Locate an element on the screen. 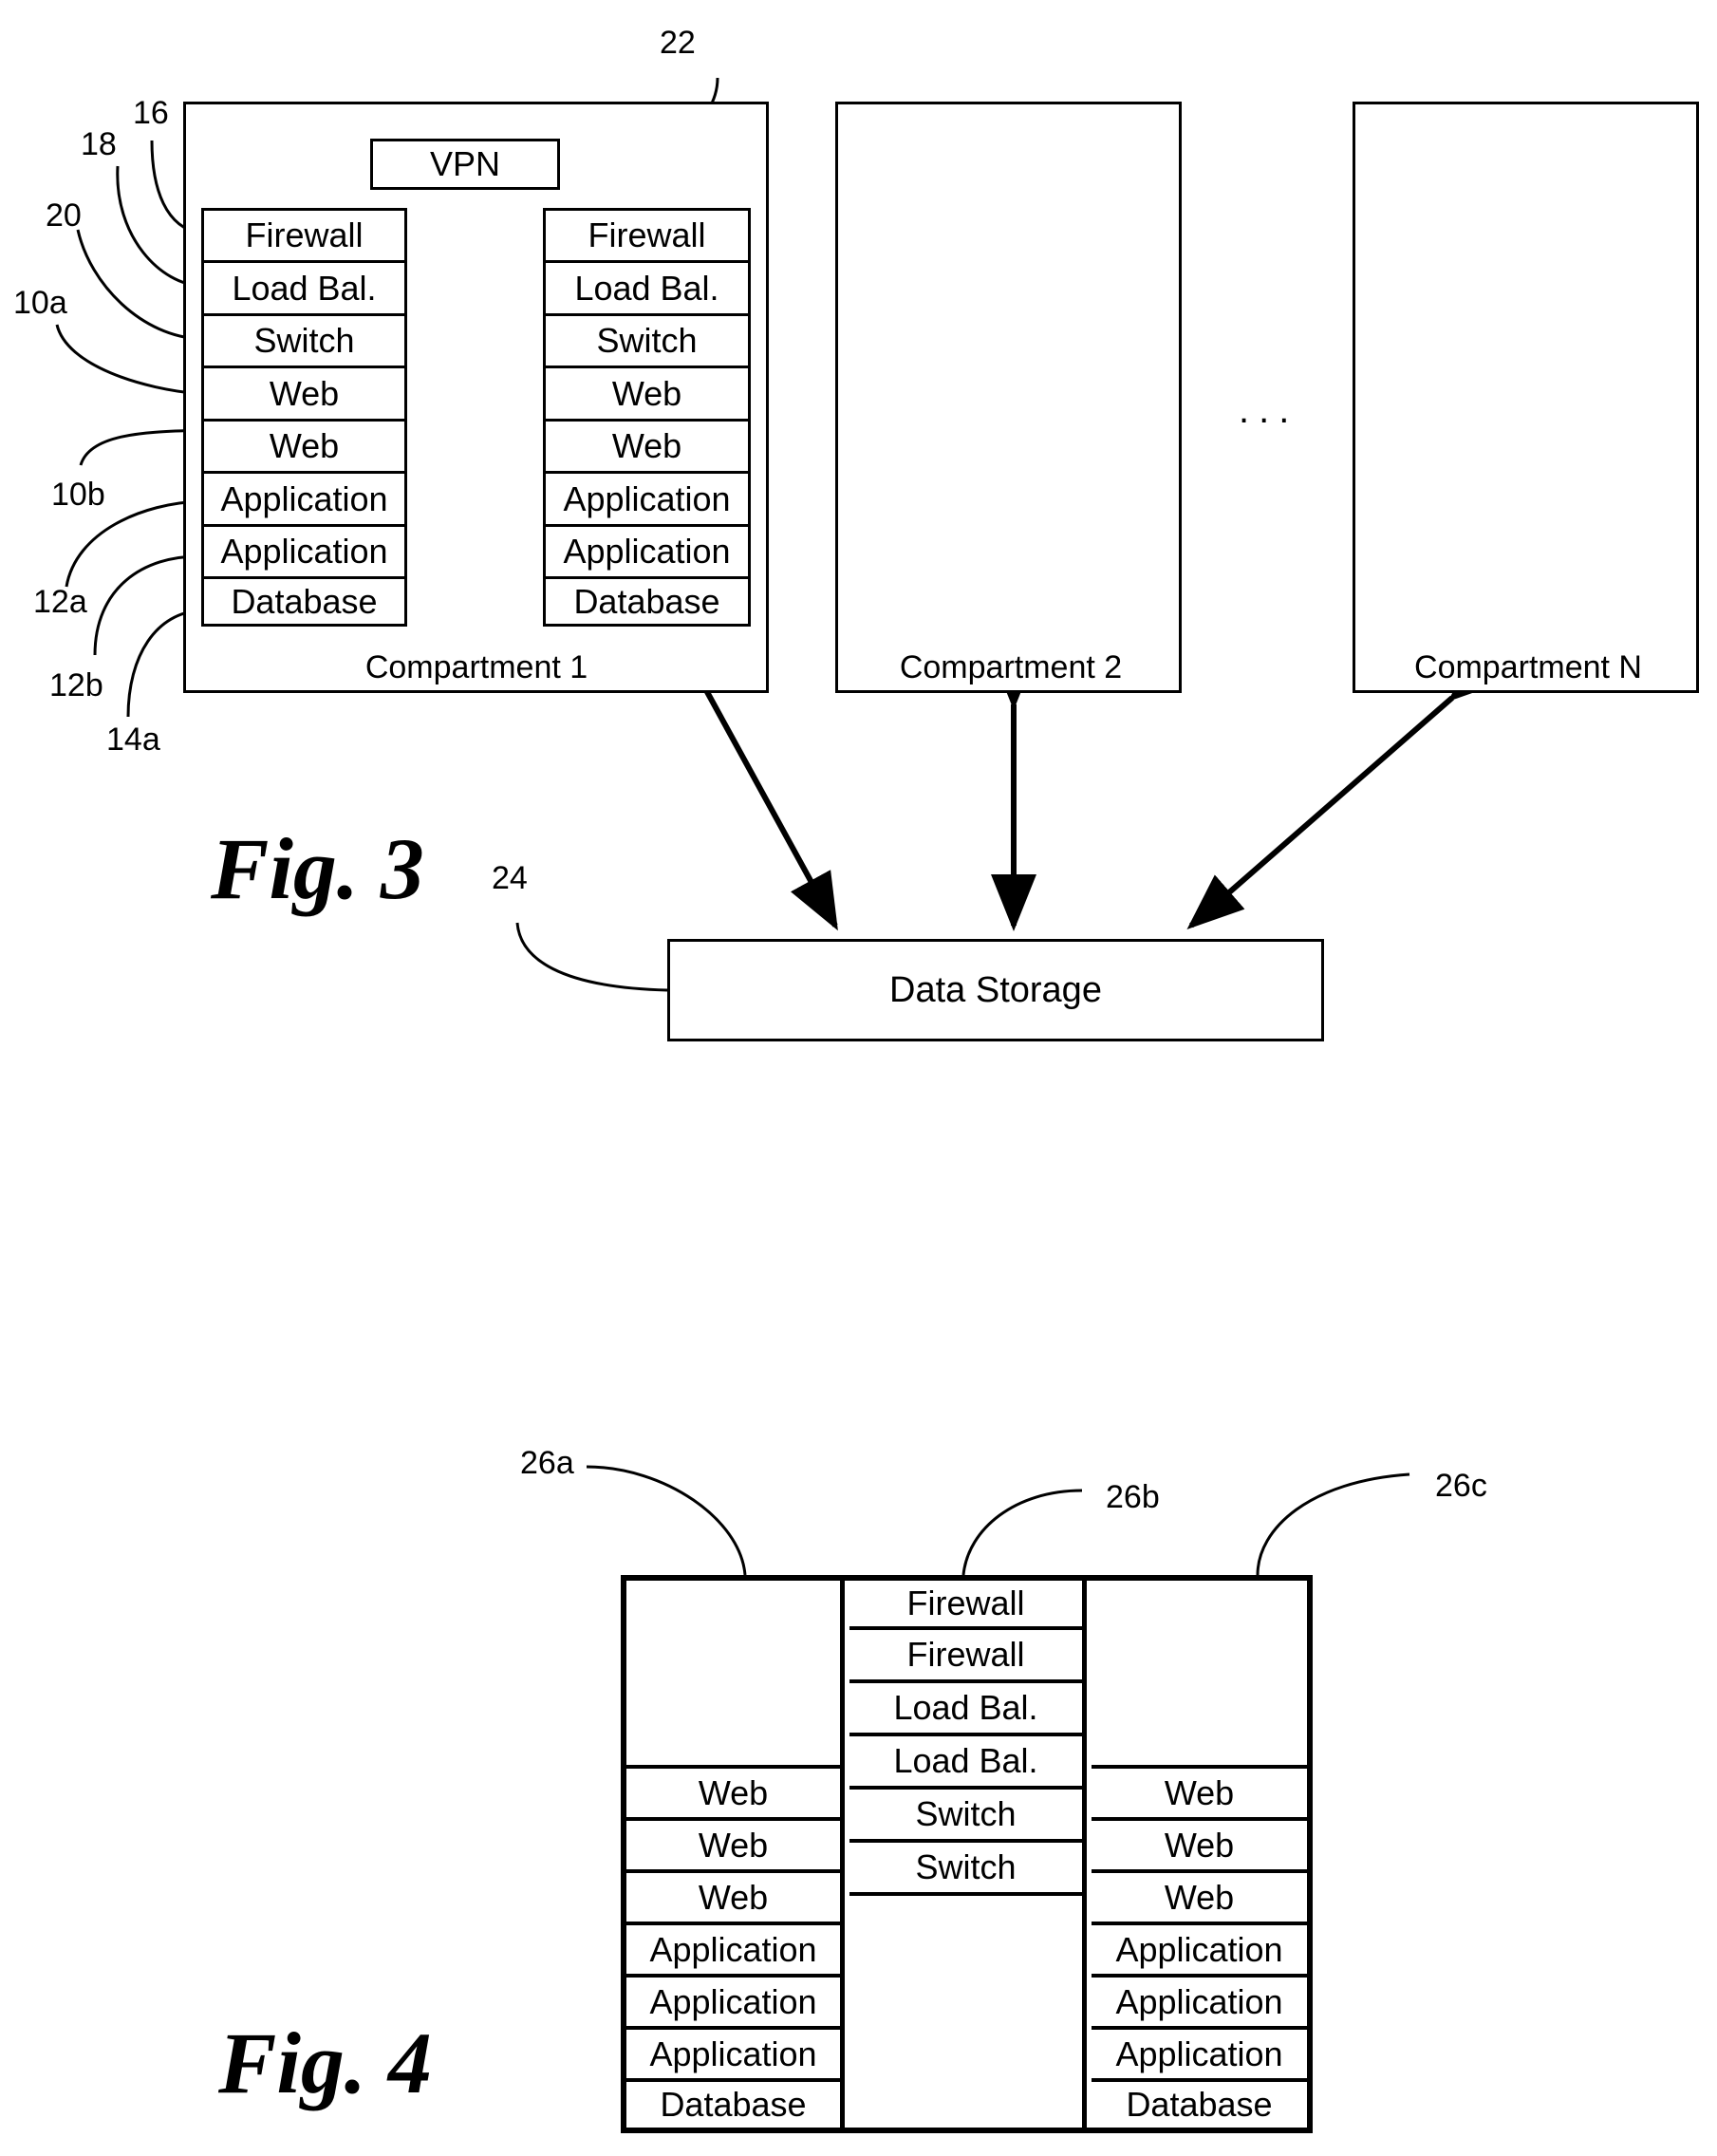  left-application-1: Application is located at coordinates (304, 499).